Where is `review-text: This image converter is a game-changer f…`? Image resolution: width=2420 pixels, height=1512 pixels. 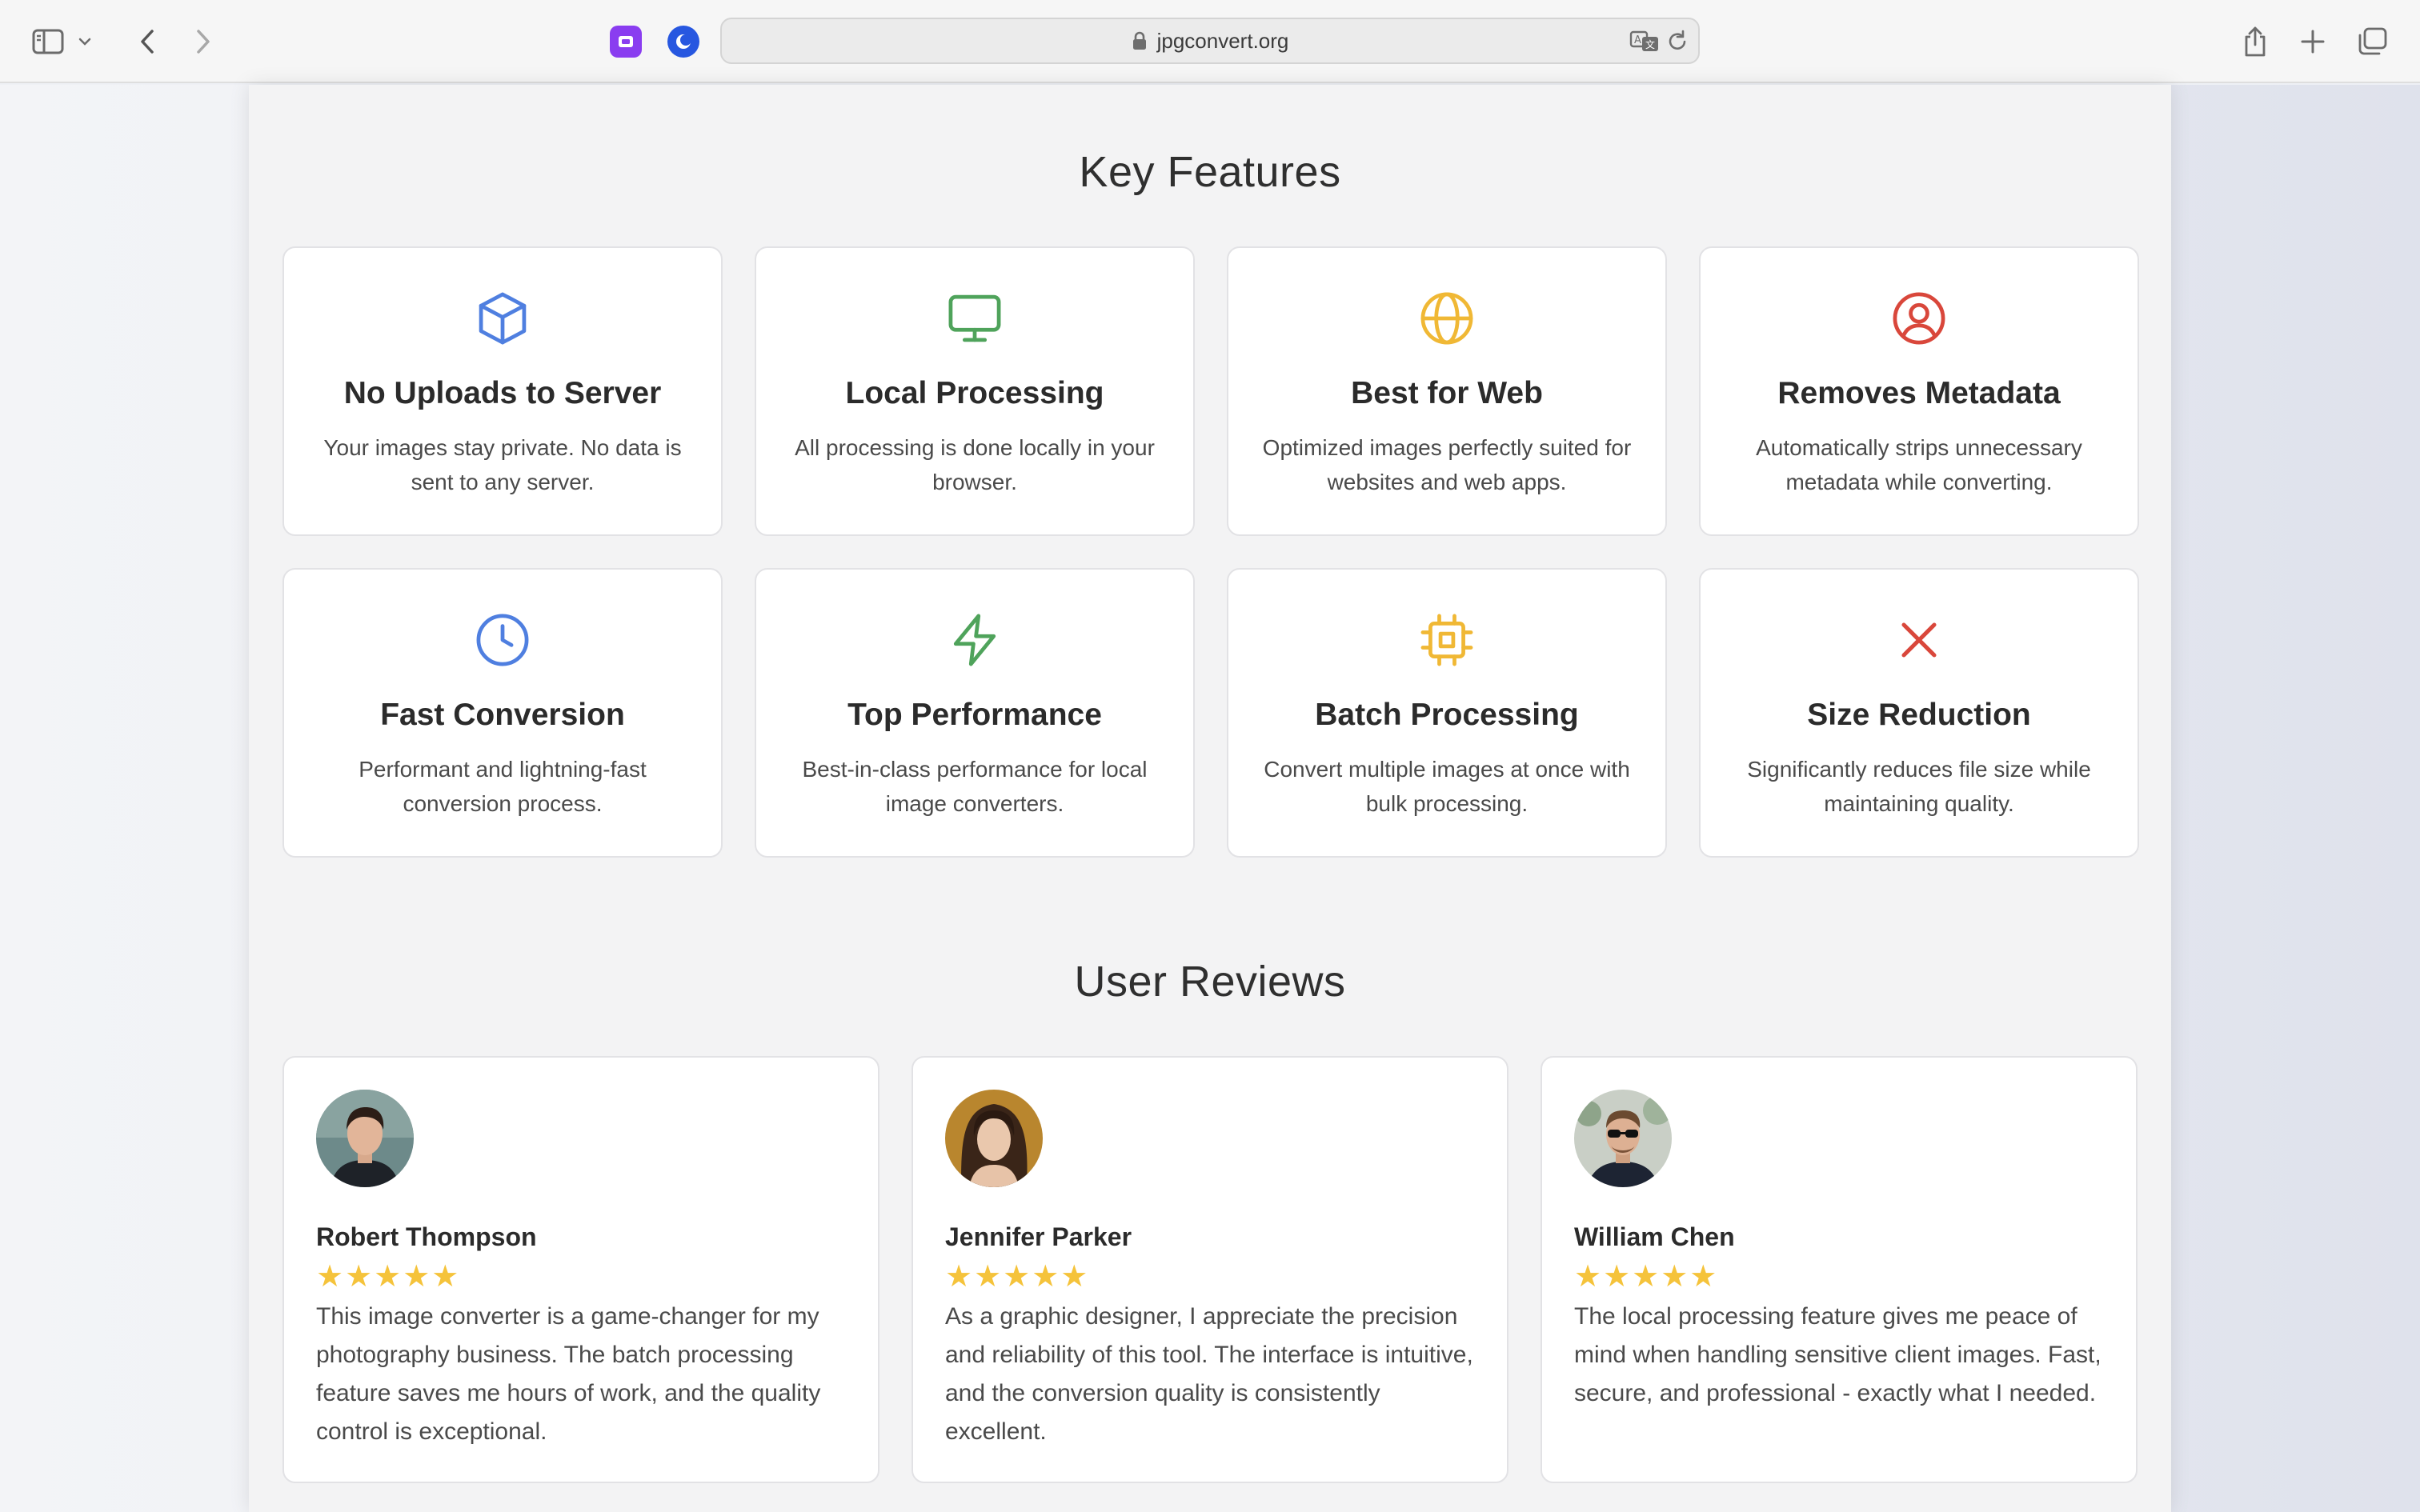 review-text: This image converter is a game-changer f… is located at coordinates (568, 1374).